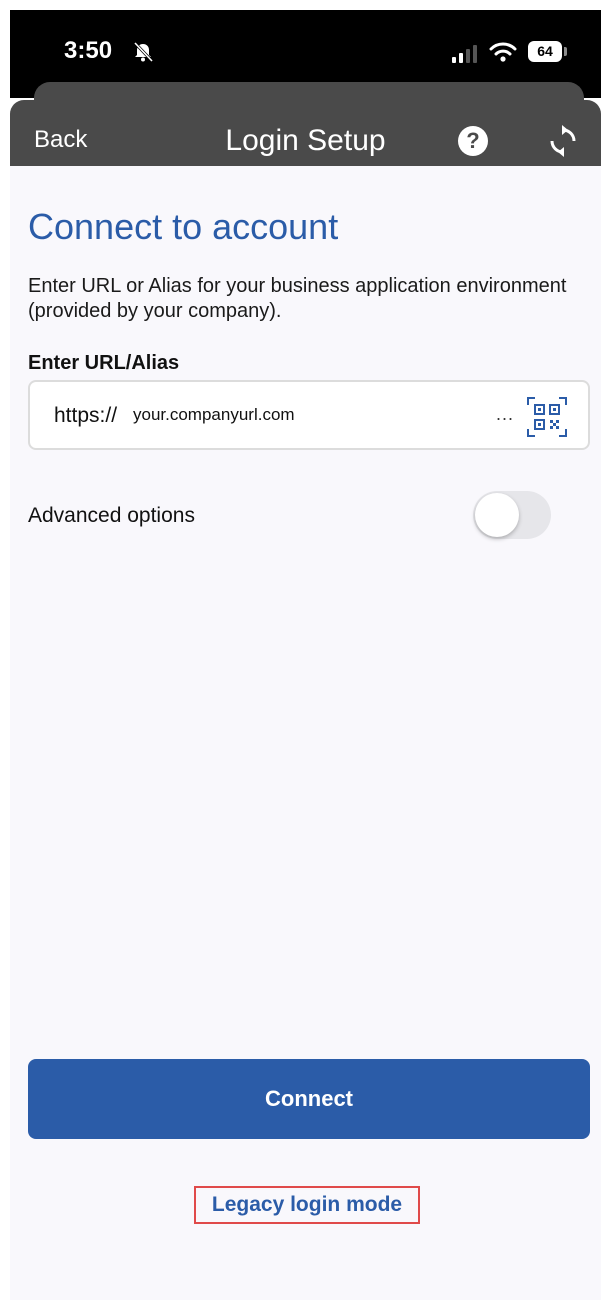 This screenshot has height=1300, width=601. I want to click on refresh-icon, so click(563, 141).